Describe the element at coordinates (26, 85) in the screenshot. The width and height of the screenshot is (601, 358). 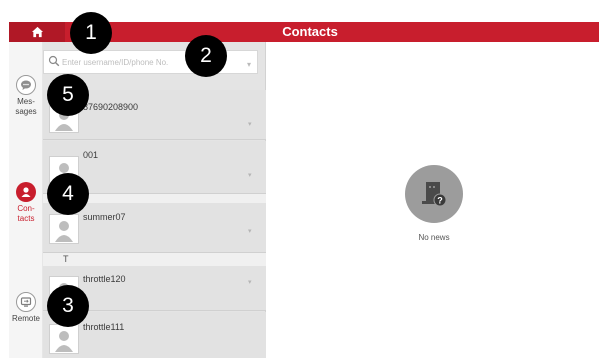
I see `chat-bubble-icon` at that location.